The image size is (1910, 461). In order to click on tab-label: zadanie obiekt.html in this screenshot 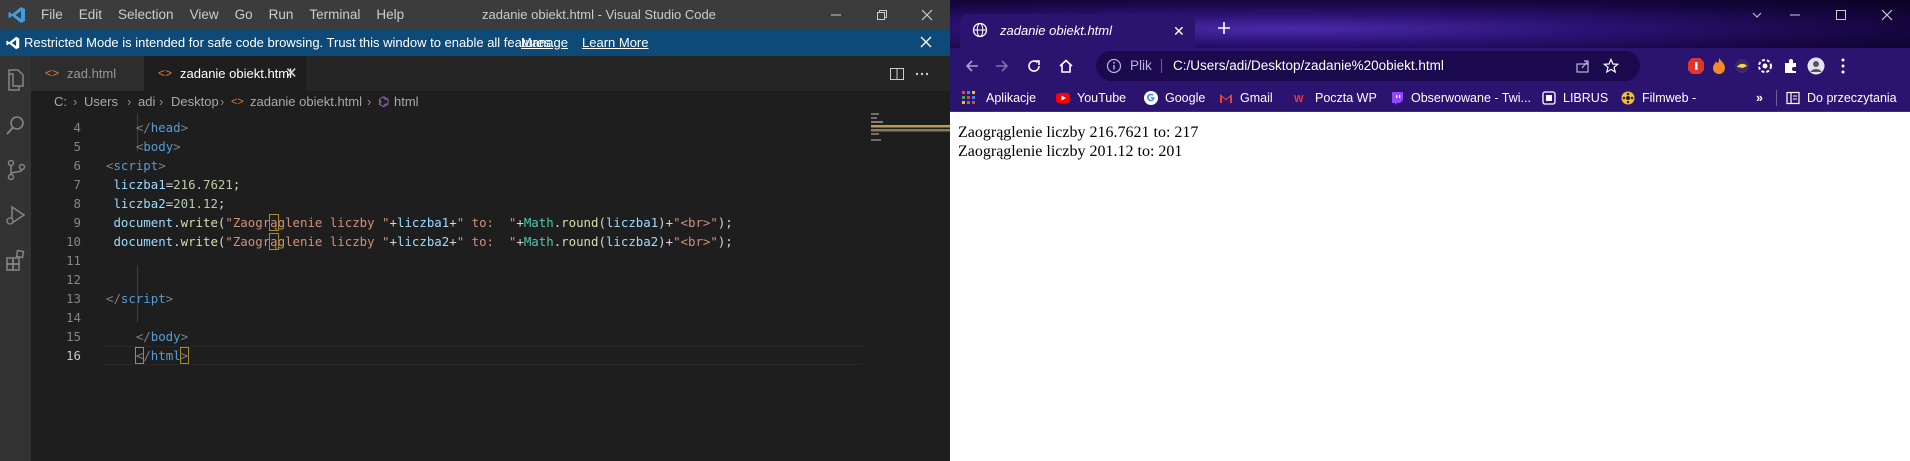, I will do `click(236, 73)`.